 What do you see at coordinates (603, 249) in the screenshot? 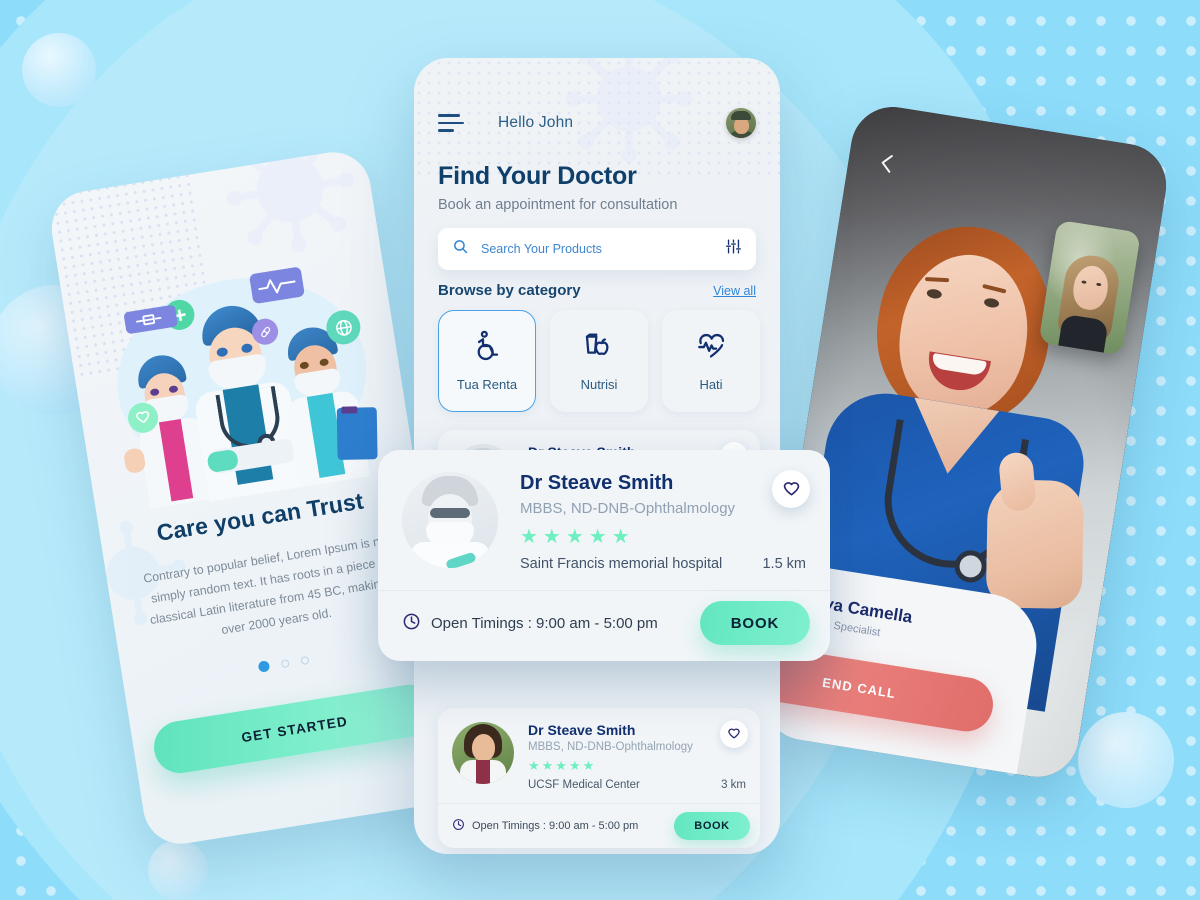
I see `search-input: Search Your Products` at bounding box center [603, 249].